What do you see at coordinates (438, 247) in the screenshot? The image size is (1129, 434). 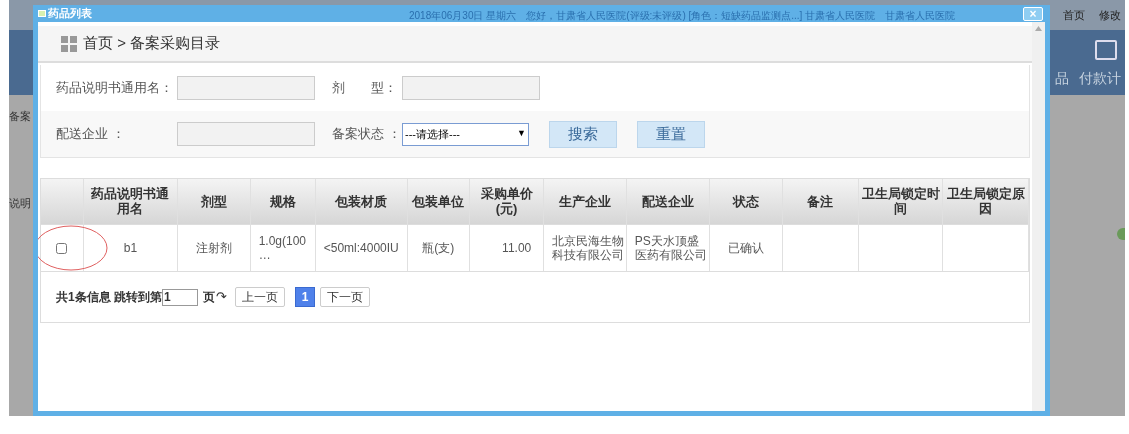 I see `table-cell: 瓶(支)` at bounding box center [438, 247].